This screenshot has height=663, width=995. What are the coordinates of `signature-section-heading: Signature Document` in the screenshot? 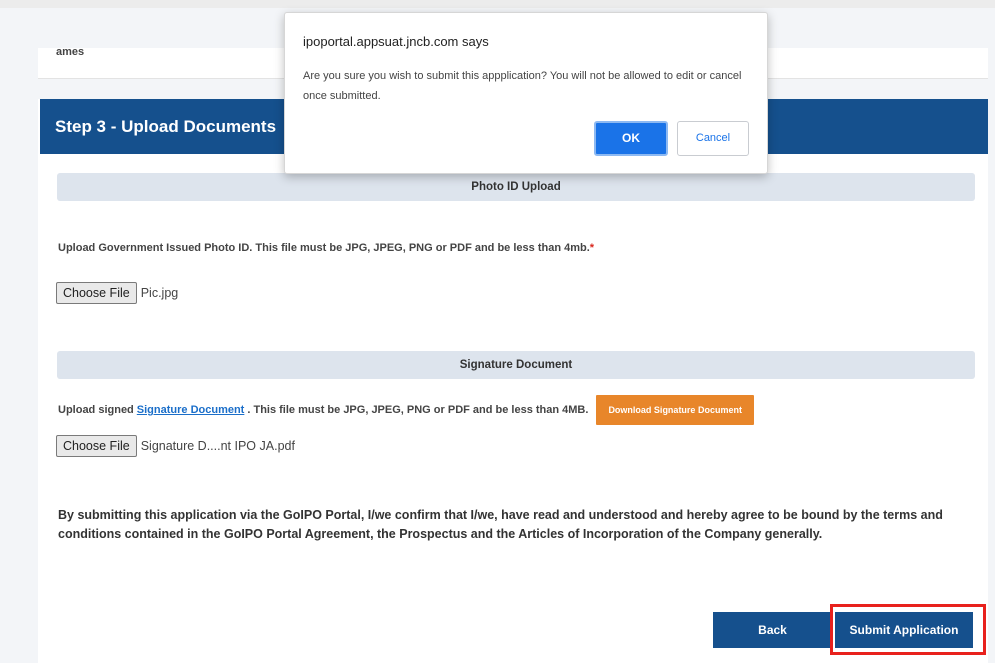 It's located at (516, 365).